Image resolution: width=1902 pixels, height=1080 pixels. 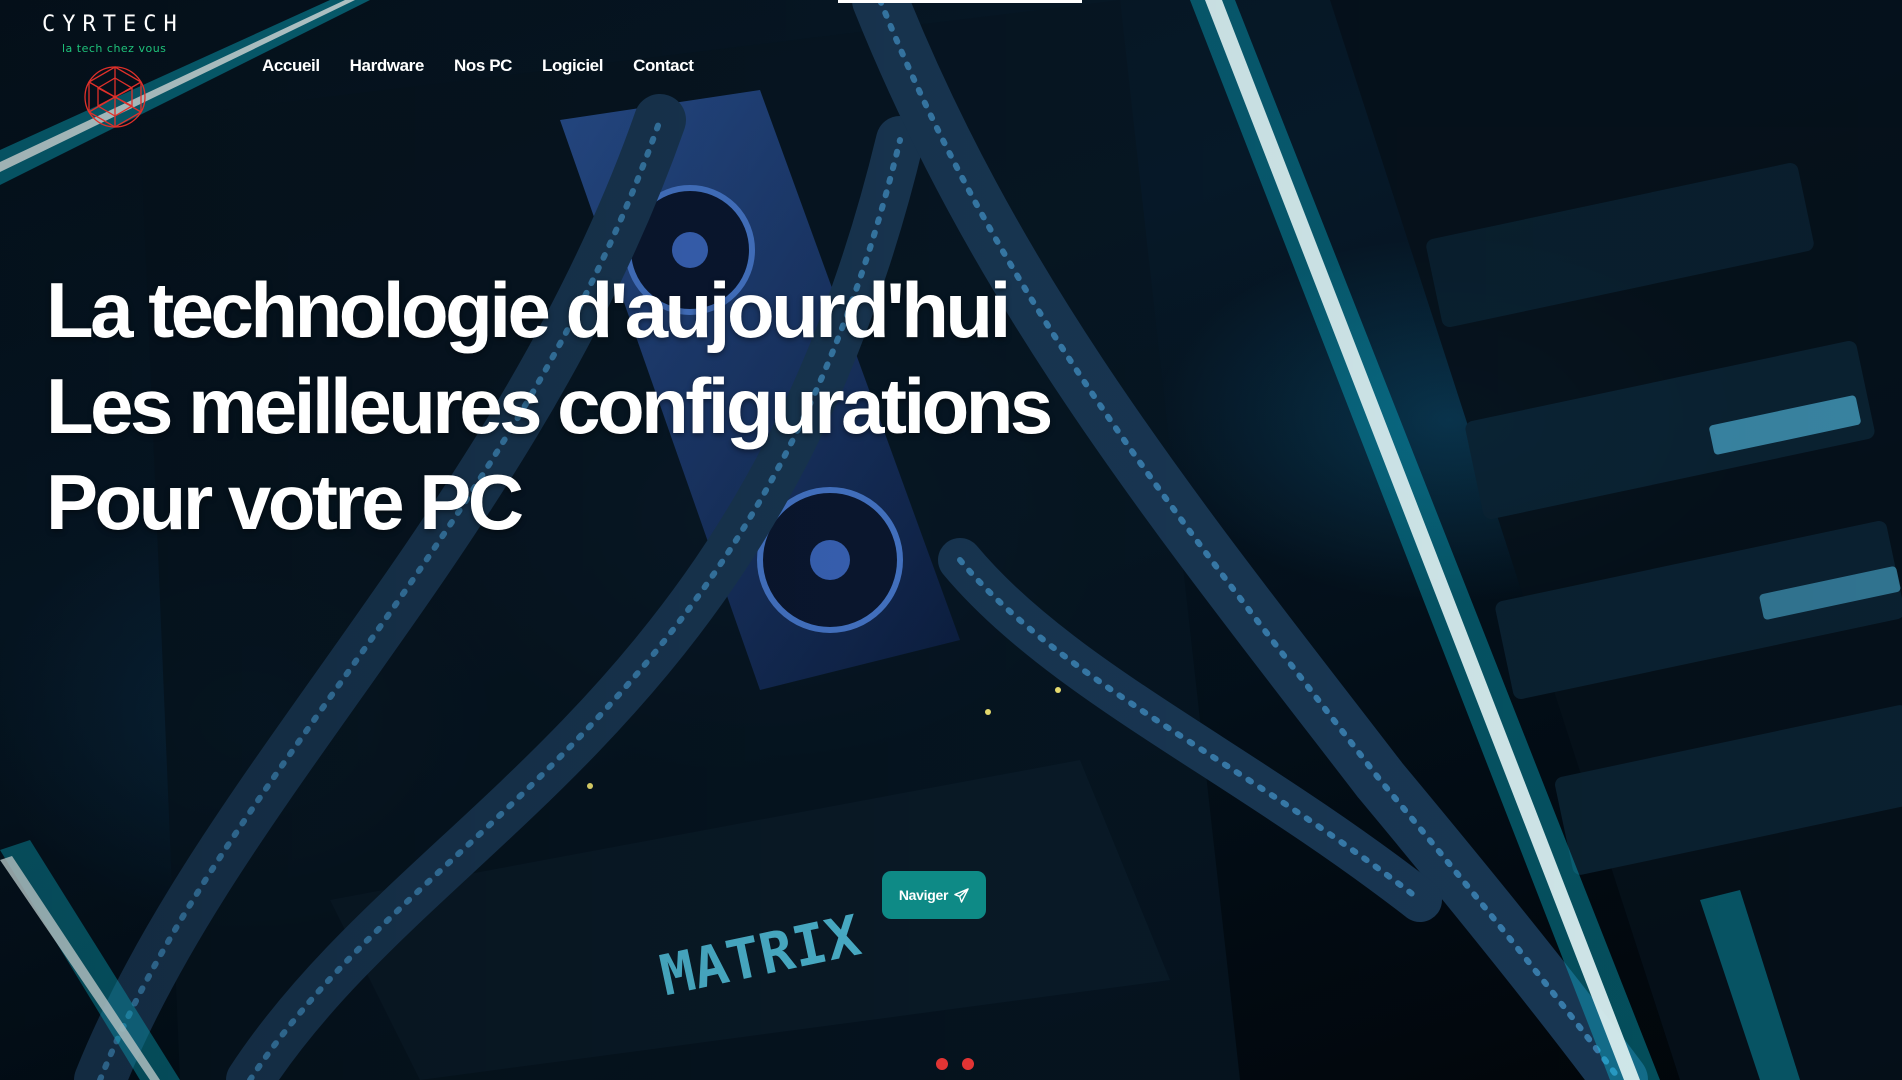 What do you see at coordinates (923, 895) in the screenshot?
I see `naviger-button-label: Naviger` at bounding box center [923, 895].